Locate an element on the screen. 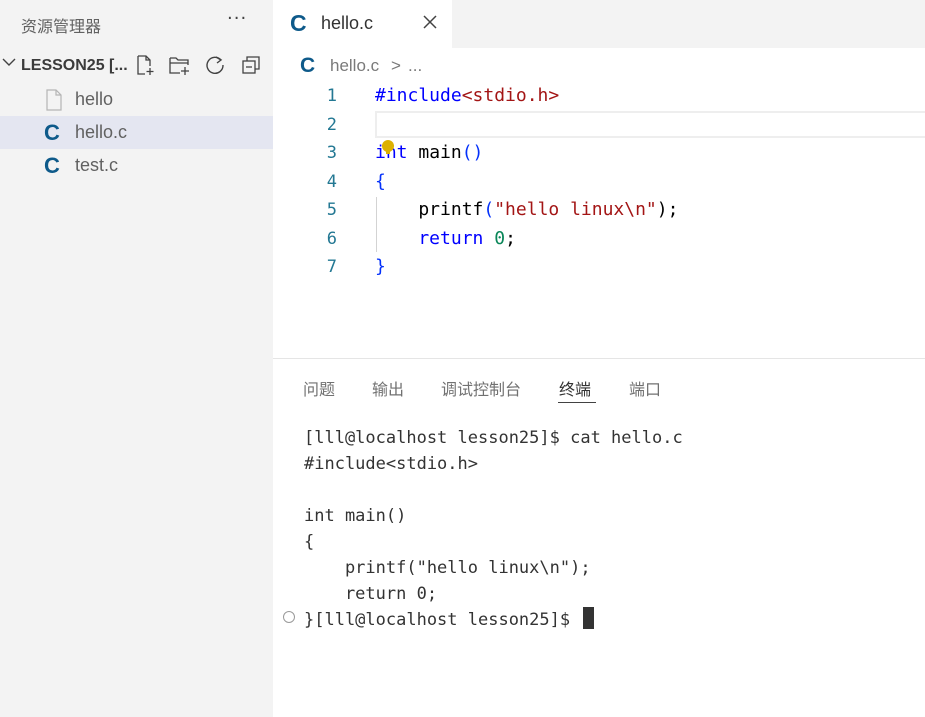  file-item-hello: hello is located at coordinates (136, 99).